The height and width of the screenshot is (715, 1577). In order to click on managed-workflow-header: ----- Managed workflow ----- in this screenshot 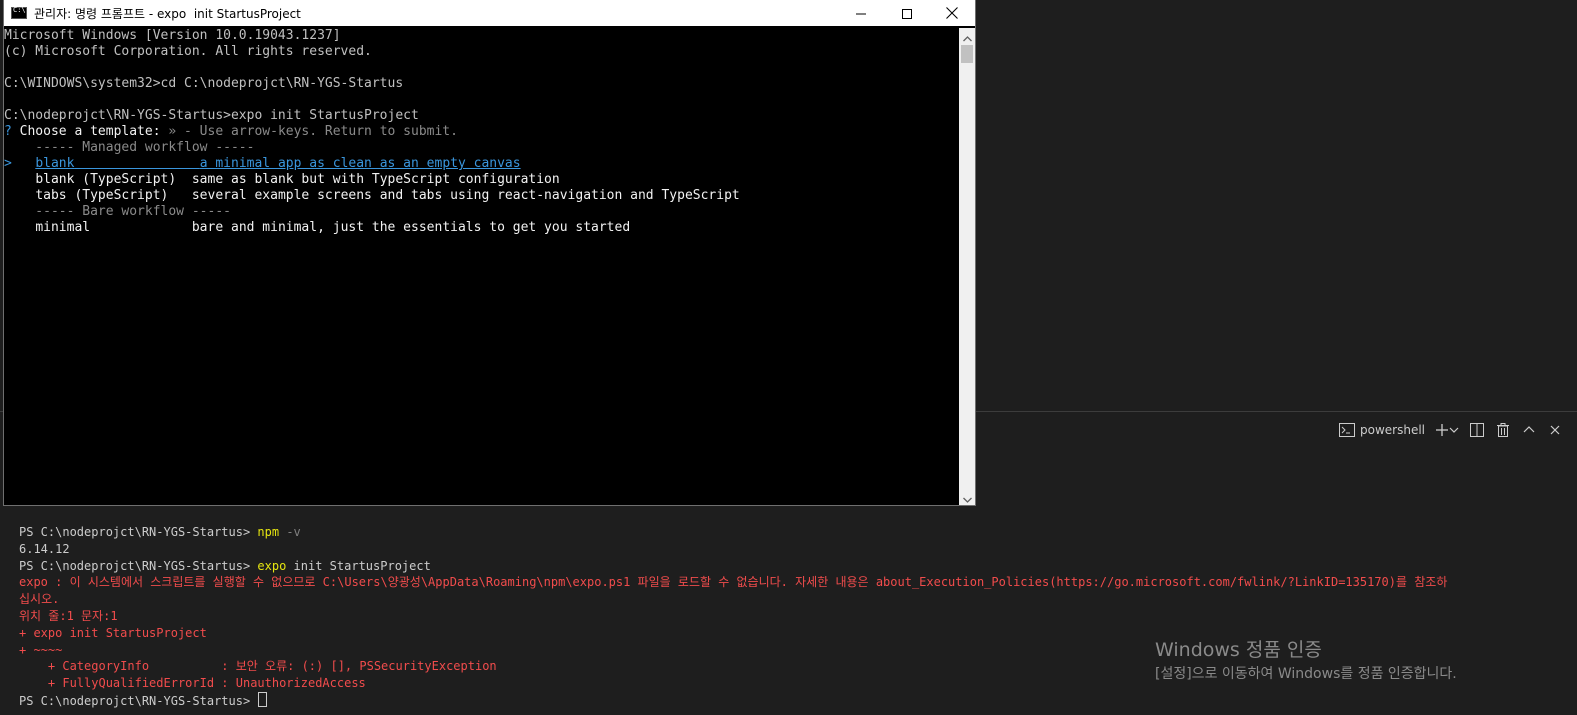, I will do `click(129, 147)`.